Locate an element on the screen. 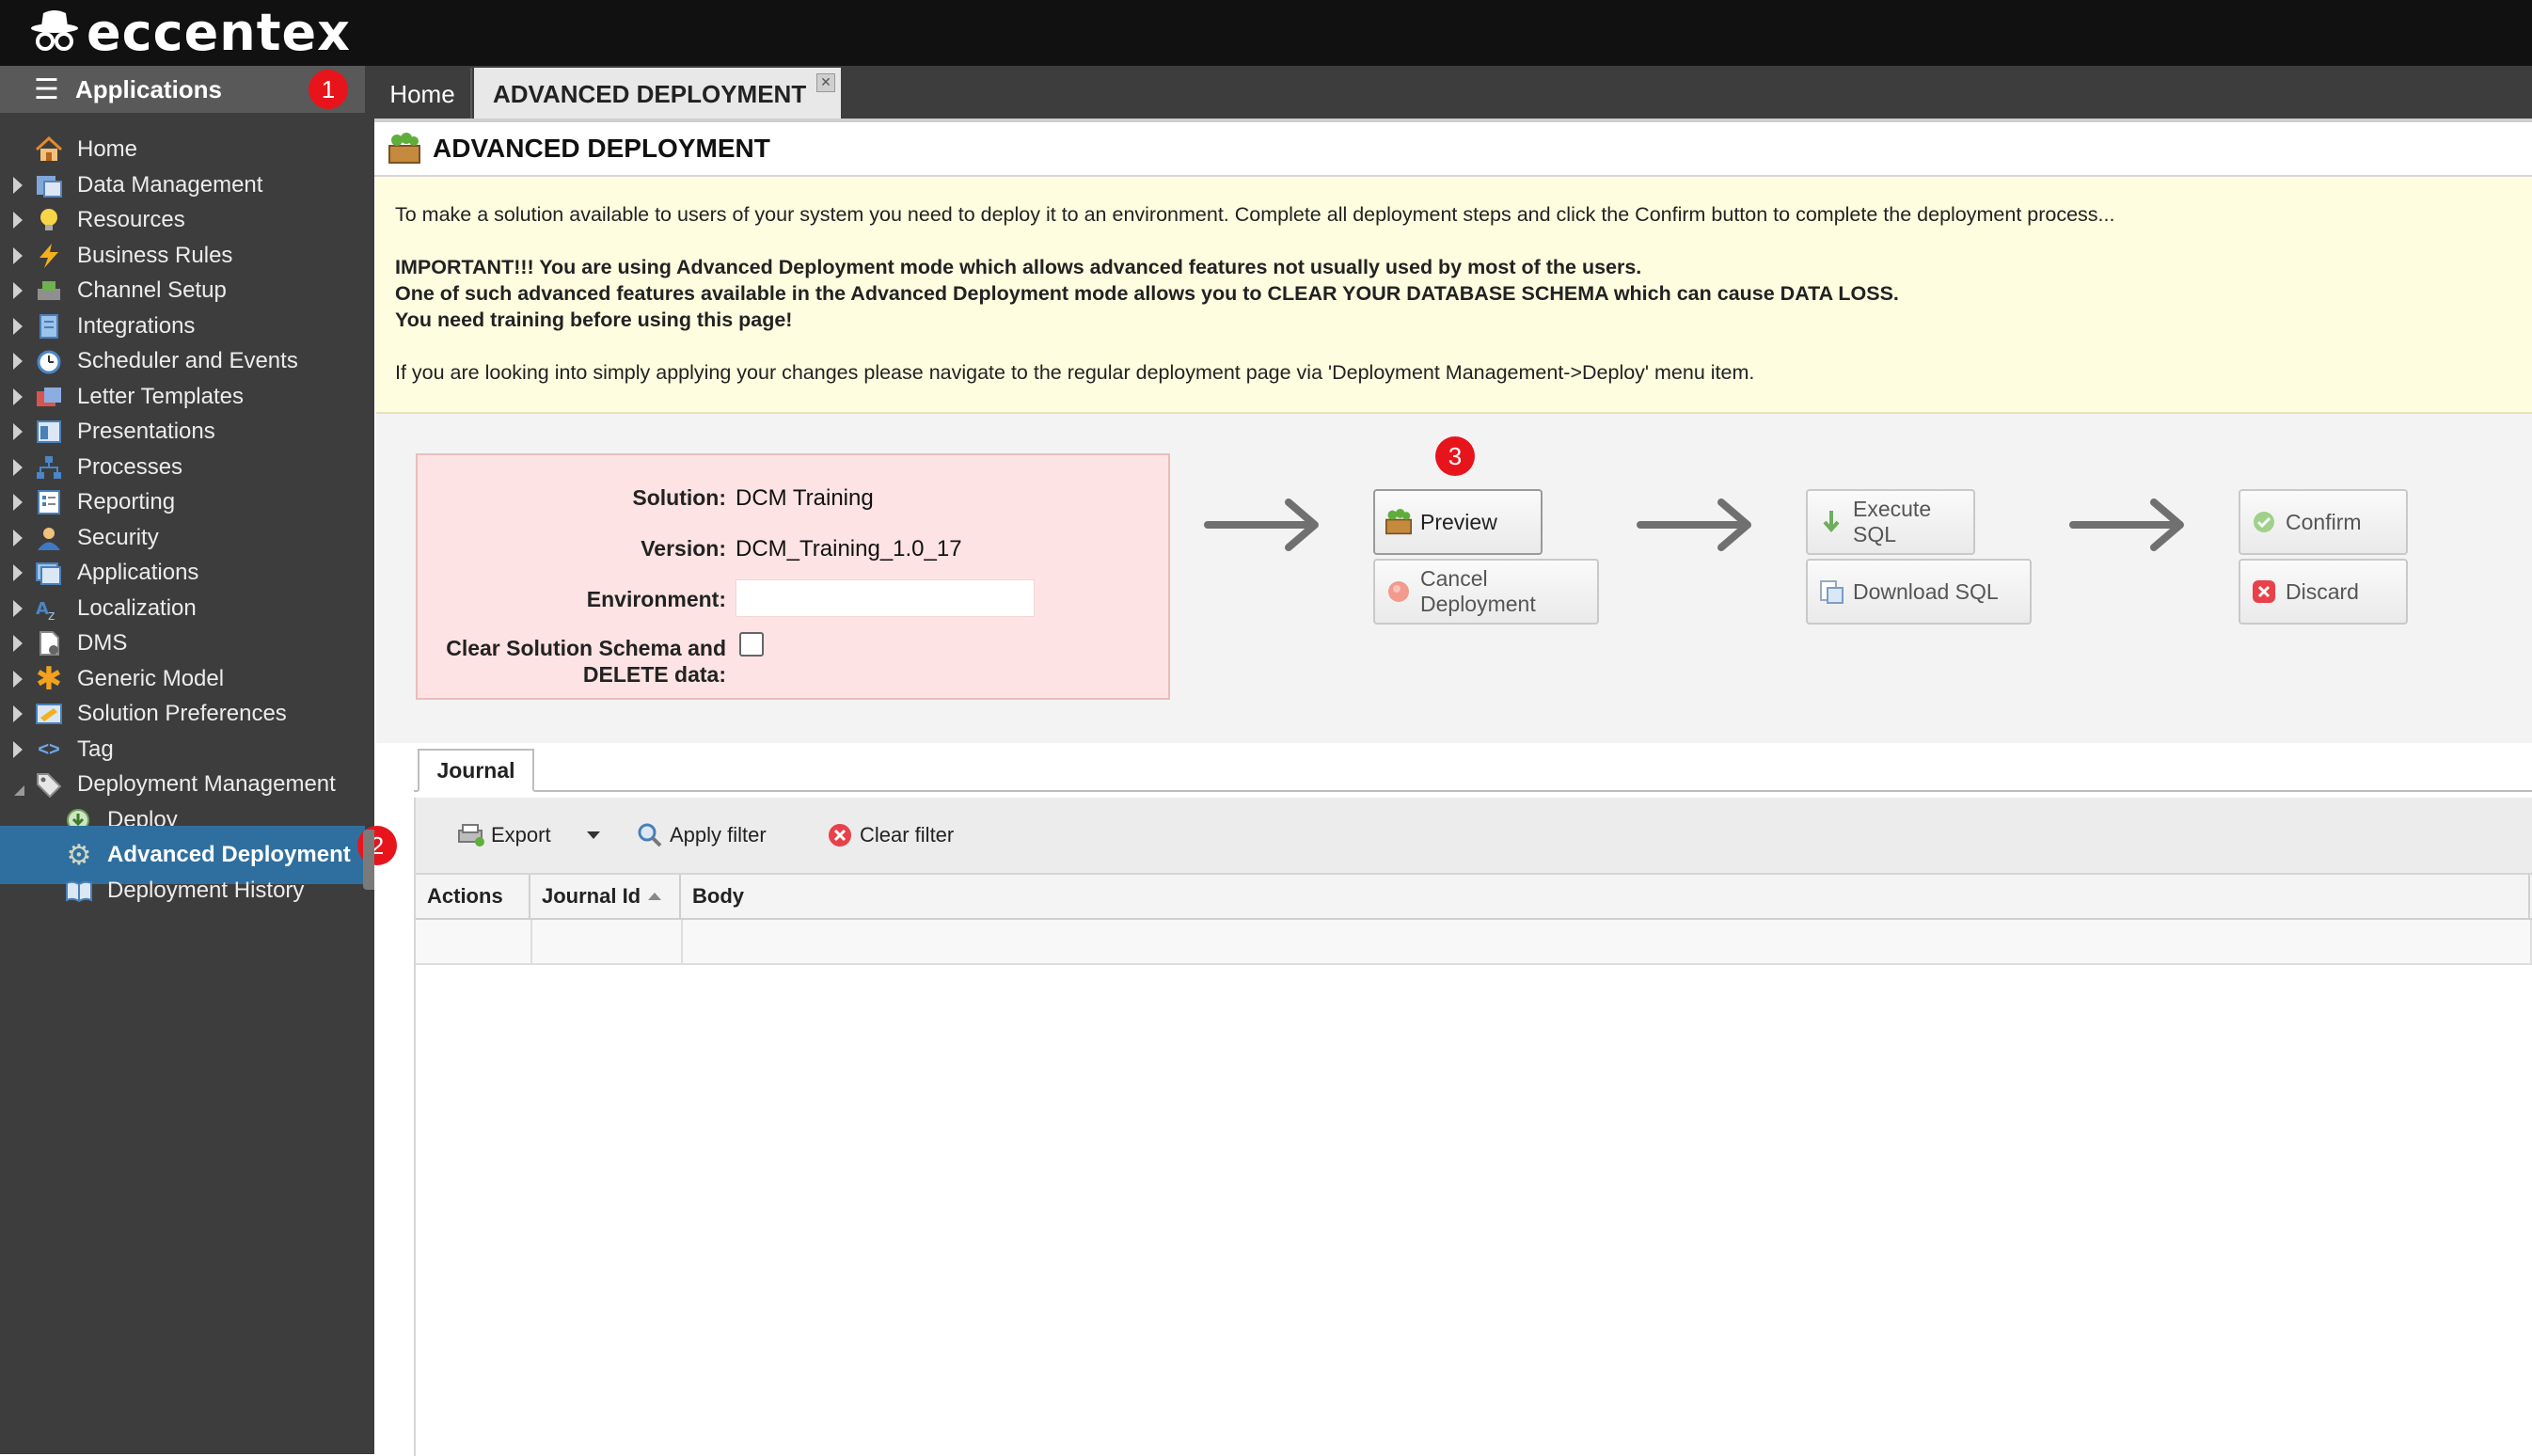  brand-name: eccentex is located at coordinates (219, 32).